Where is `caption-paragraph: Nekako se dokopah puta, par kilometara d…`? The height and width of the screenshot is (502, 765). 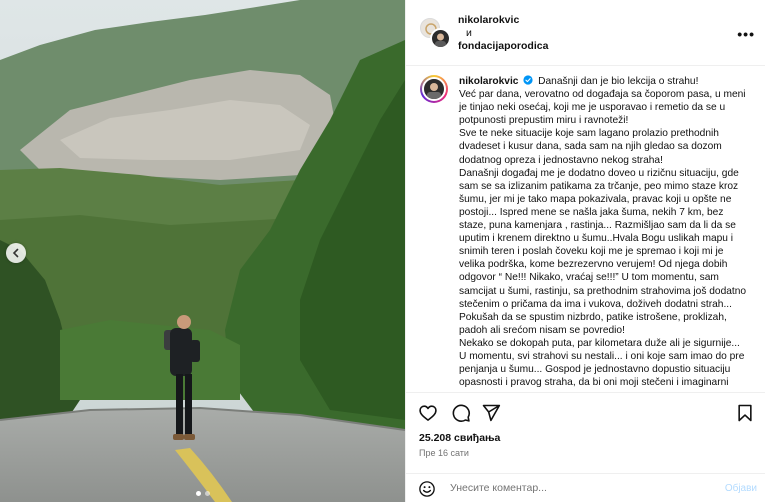
caption-paragraph: Nekako se dokopah puta, par kilometara d… is located at coordinates (599, 343).